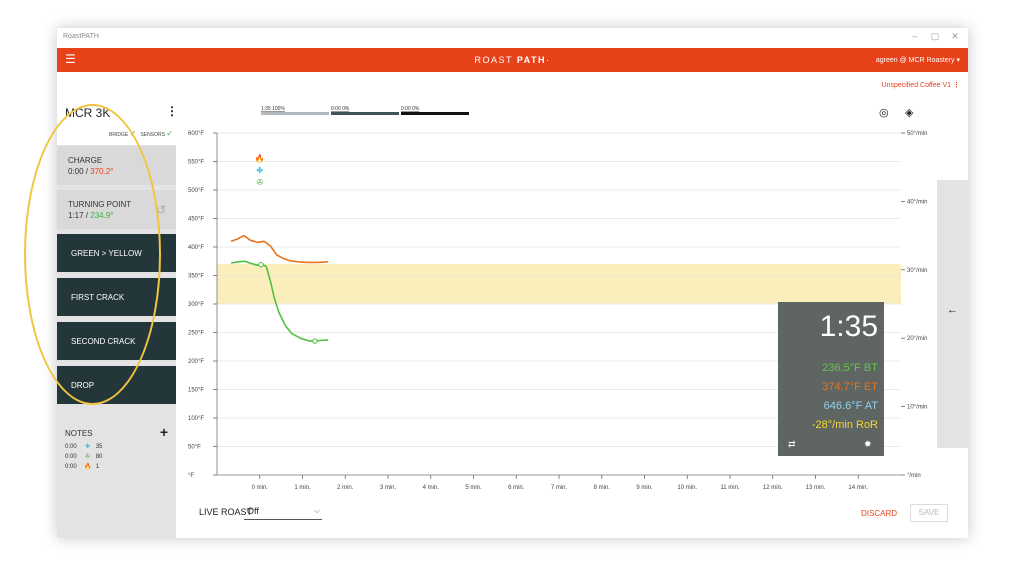  I want to click on x-tick-label: 2 min., so click(345, 488).